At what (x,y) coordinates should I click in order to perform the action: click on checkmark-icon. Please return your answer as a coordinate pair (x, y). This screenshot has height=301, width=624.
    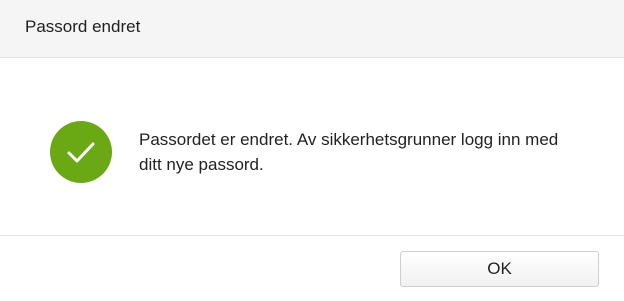
    Looking at the image, I should click on (81, 152).